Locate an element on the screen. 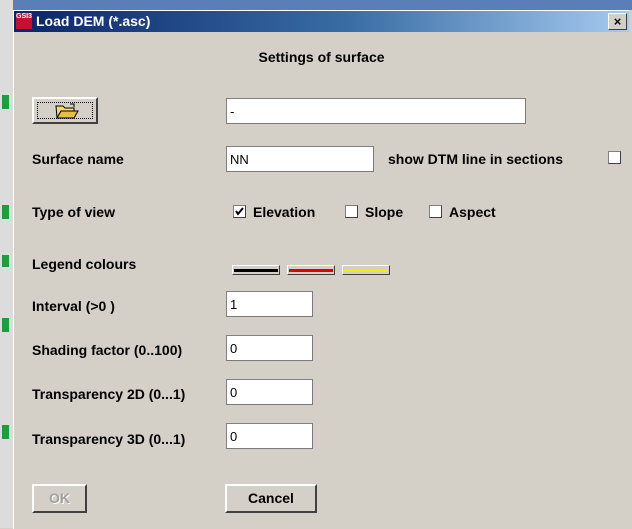  close-button: × is located at coordinates (617, 21).